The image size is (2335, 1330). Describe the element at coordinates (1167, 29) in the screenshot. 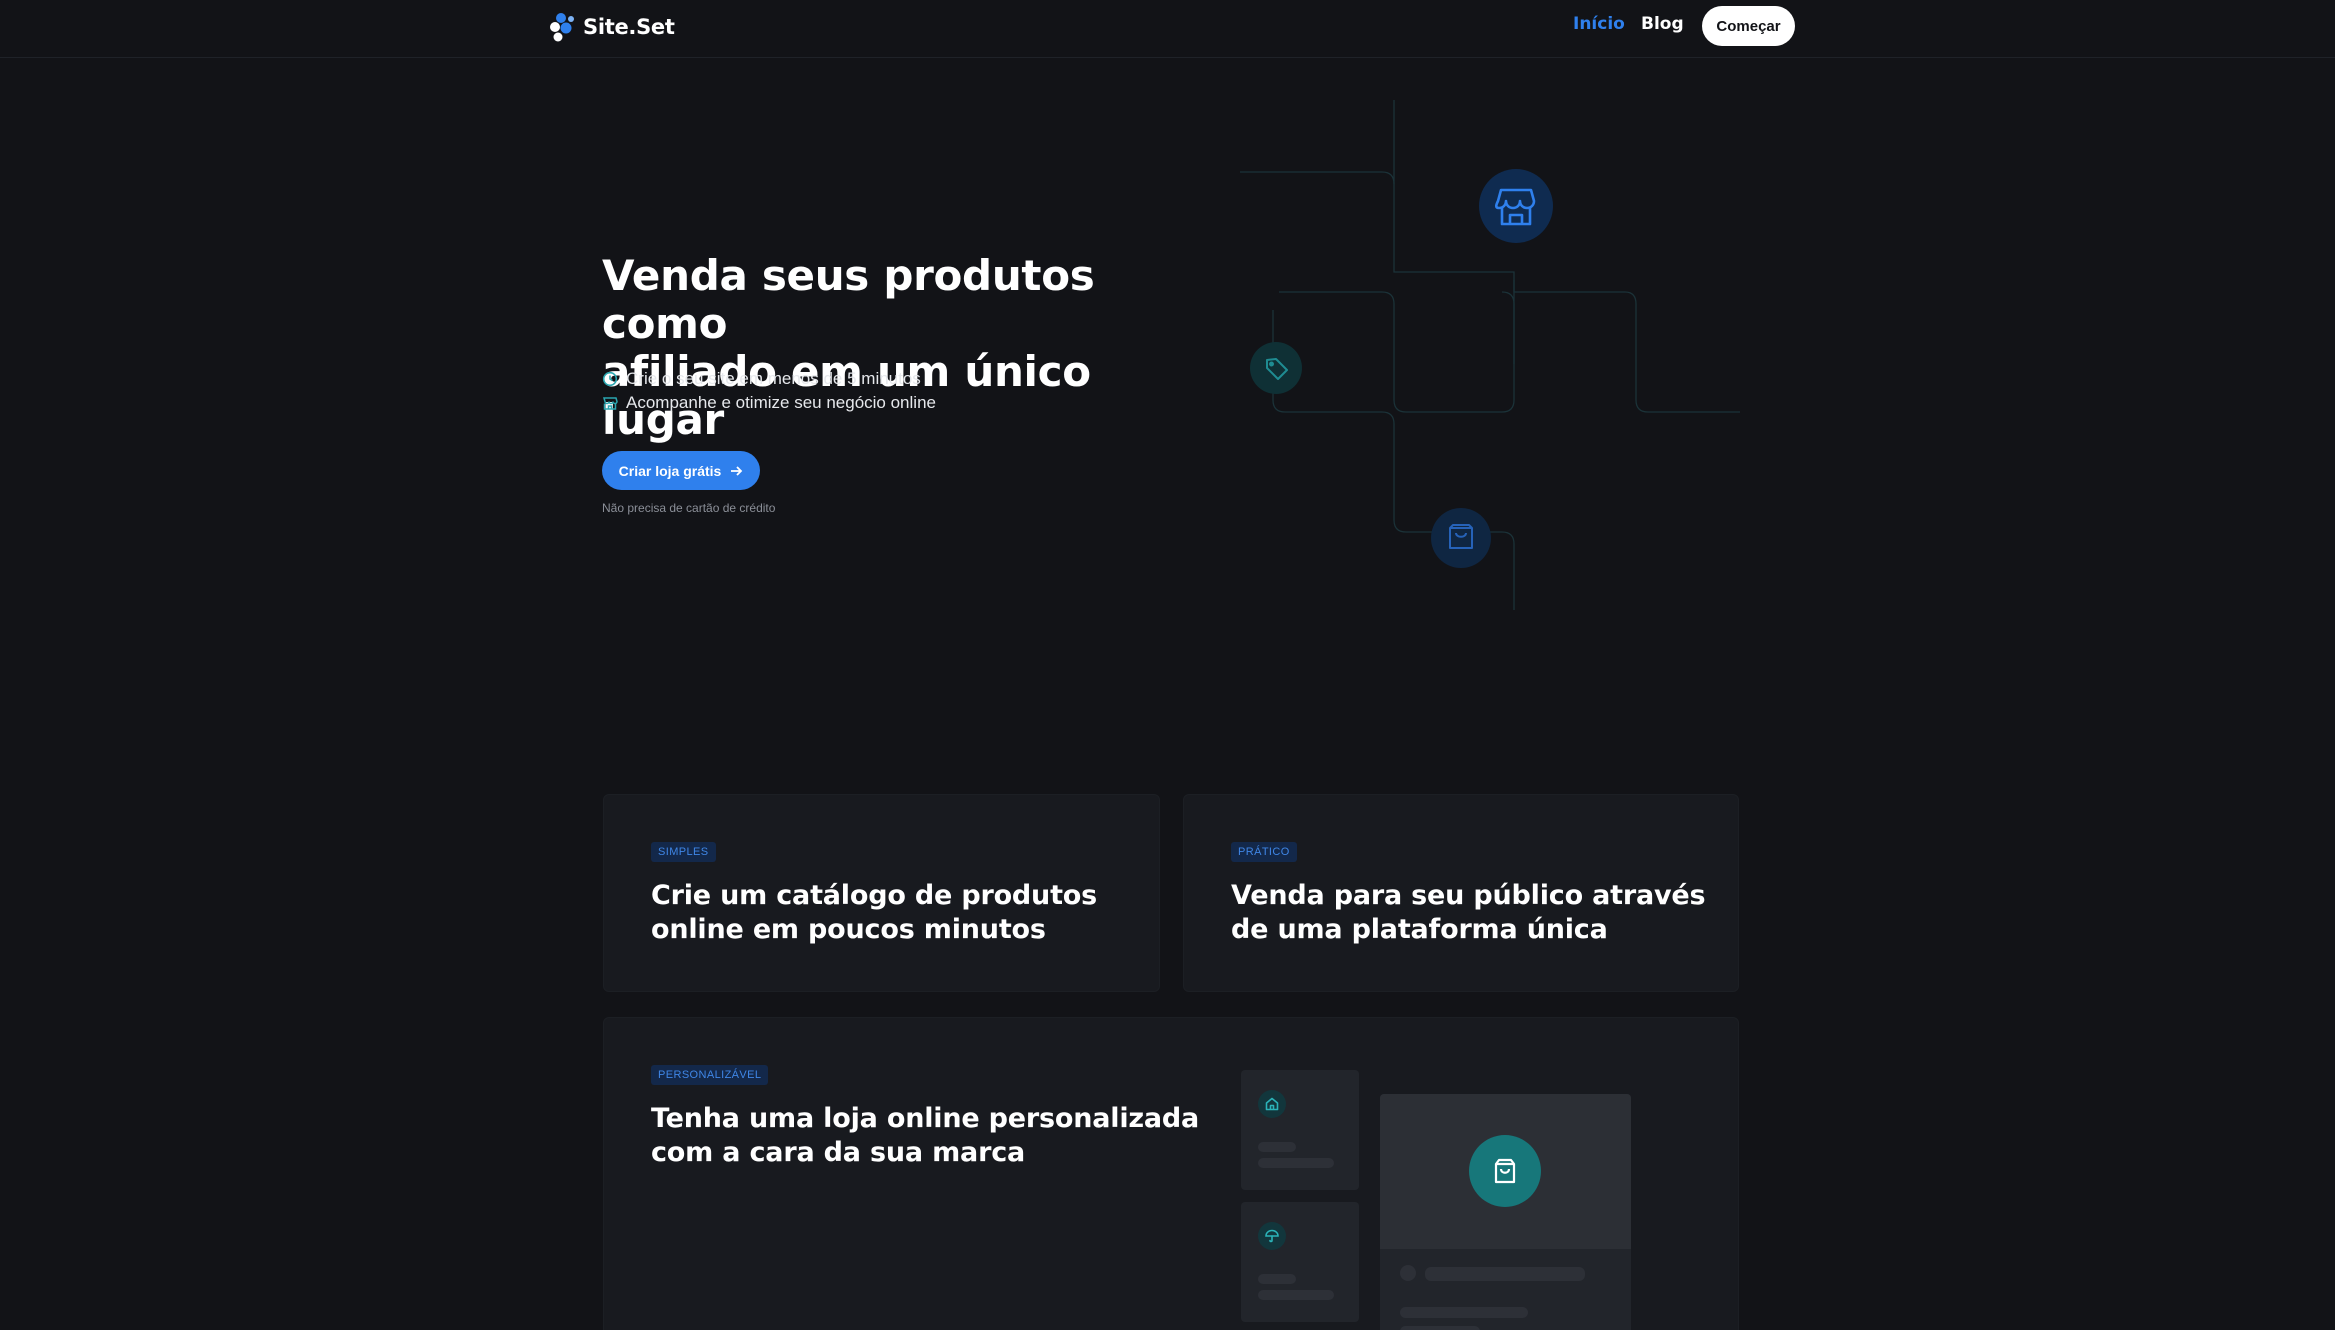

I see `site-header: Site.Set Início Blog Começar` at that location.